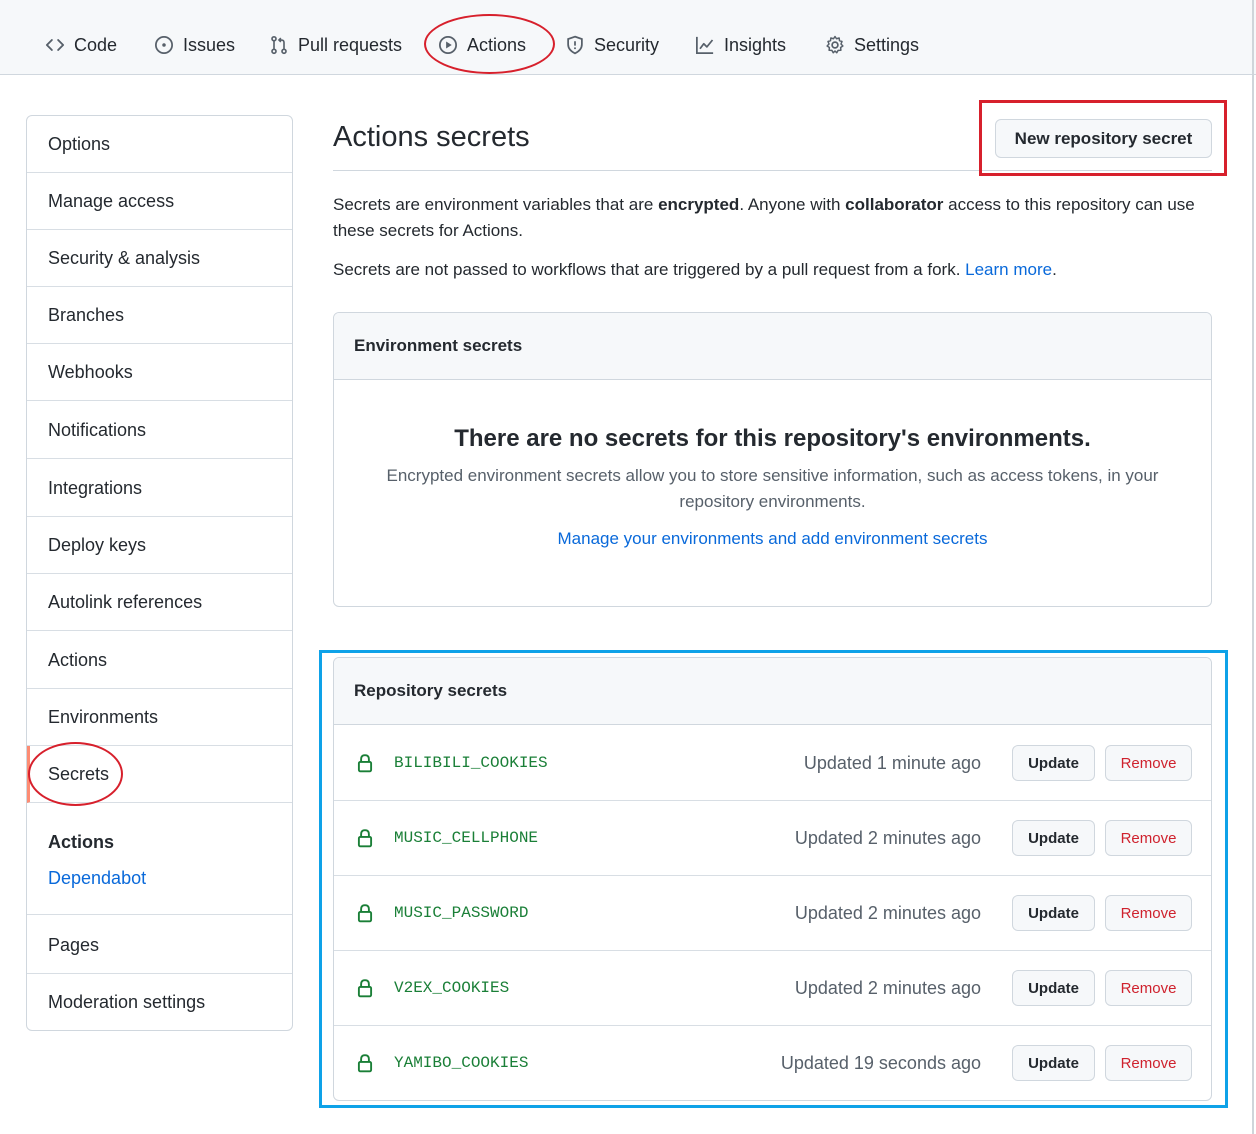  I want to click on sidebar-item-moderation-settings: Moderation settings, so click(159, 1002).